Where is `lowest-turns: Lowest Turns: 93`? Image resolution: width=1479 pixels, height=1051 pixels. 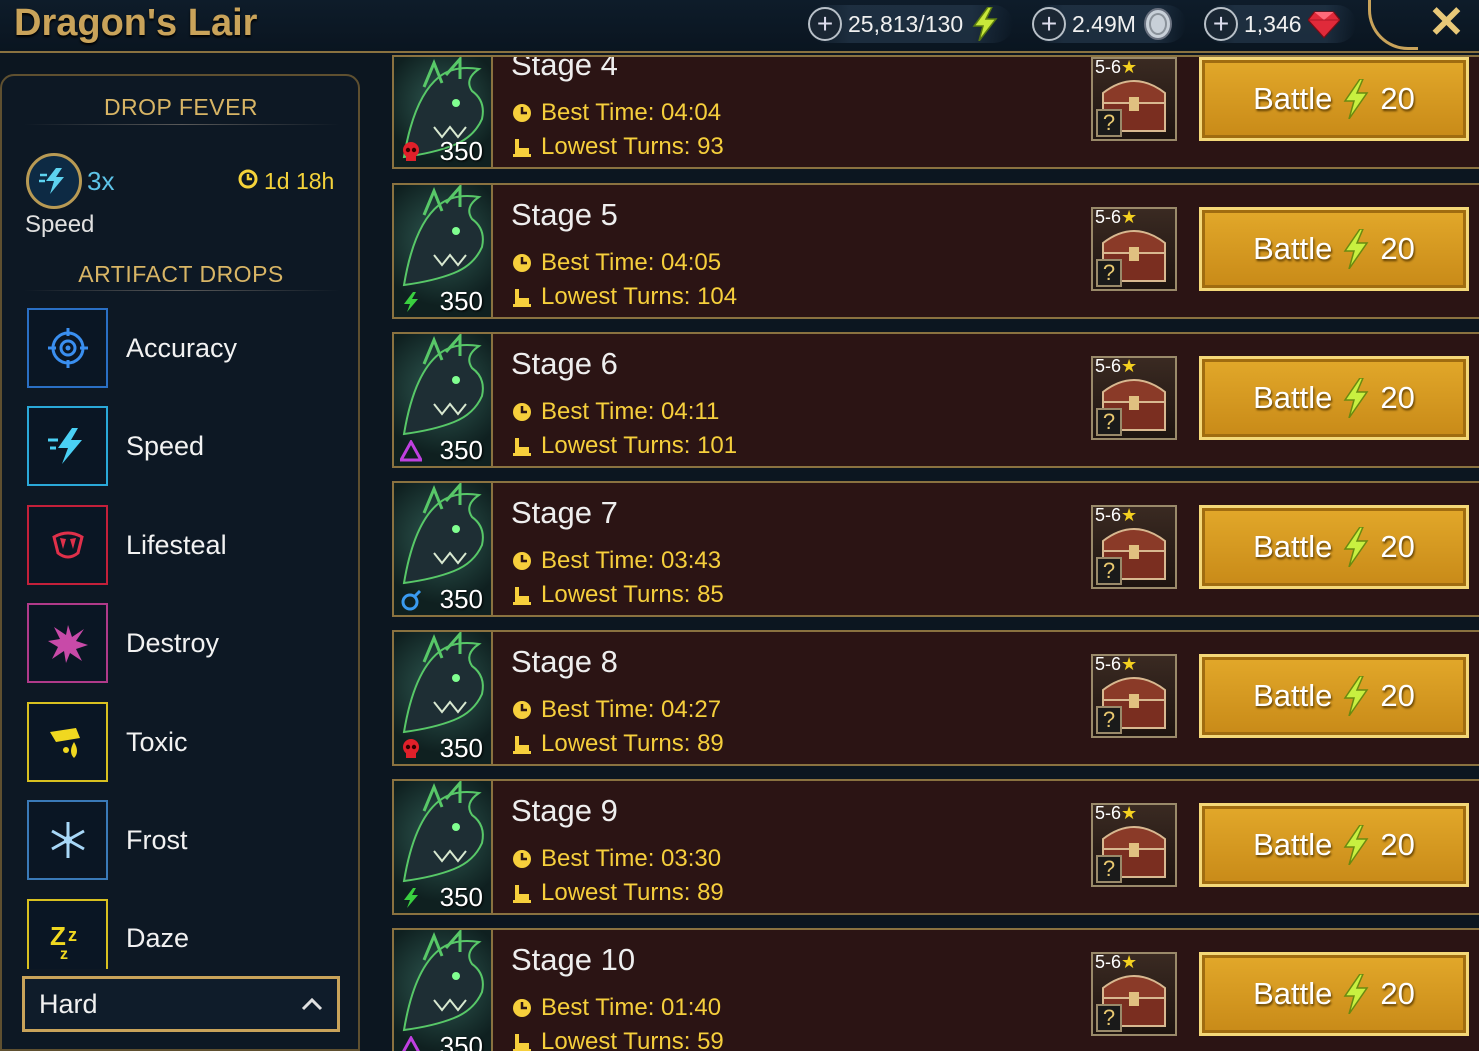
lowest-turns: Lowest Turns: 93 is located at coordinates (617, 147).